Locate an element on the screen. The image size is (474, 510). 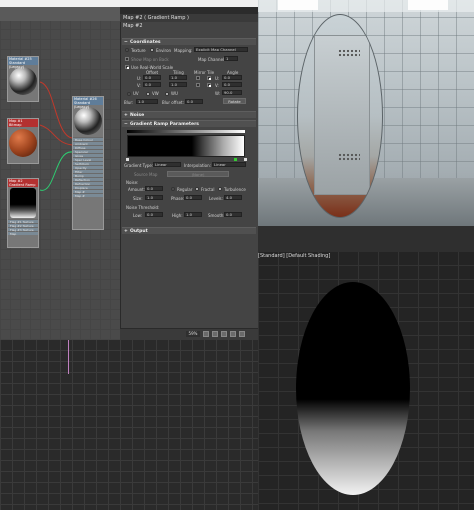
u-tile-checkbox is located at coordinates (209, 78).